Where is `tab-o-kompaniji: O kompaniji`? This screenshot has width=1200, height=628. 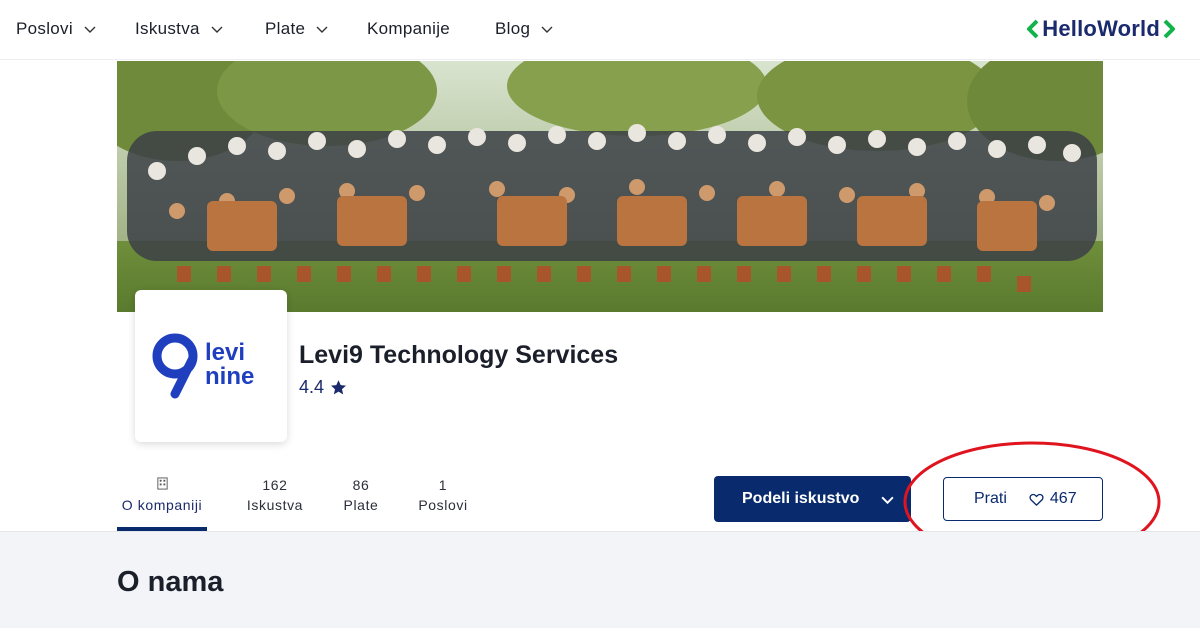 tab-o-kompaniji: O kompaniji is located at coordinates (162, 495).